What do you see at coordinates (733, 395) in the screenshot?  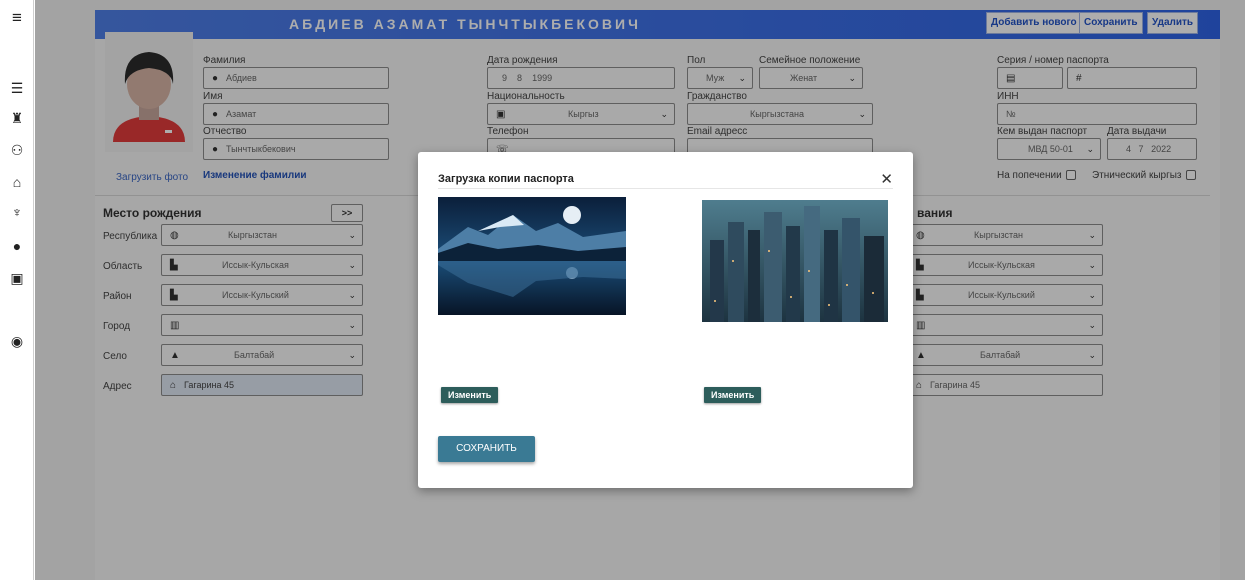 I see `change-image-2-button: Изменить` at bounding box center [733, 395].